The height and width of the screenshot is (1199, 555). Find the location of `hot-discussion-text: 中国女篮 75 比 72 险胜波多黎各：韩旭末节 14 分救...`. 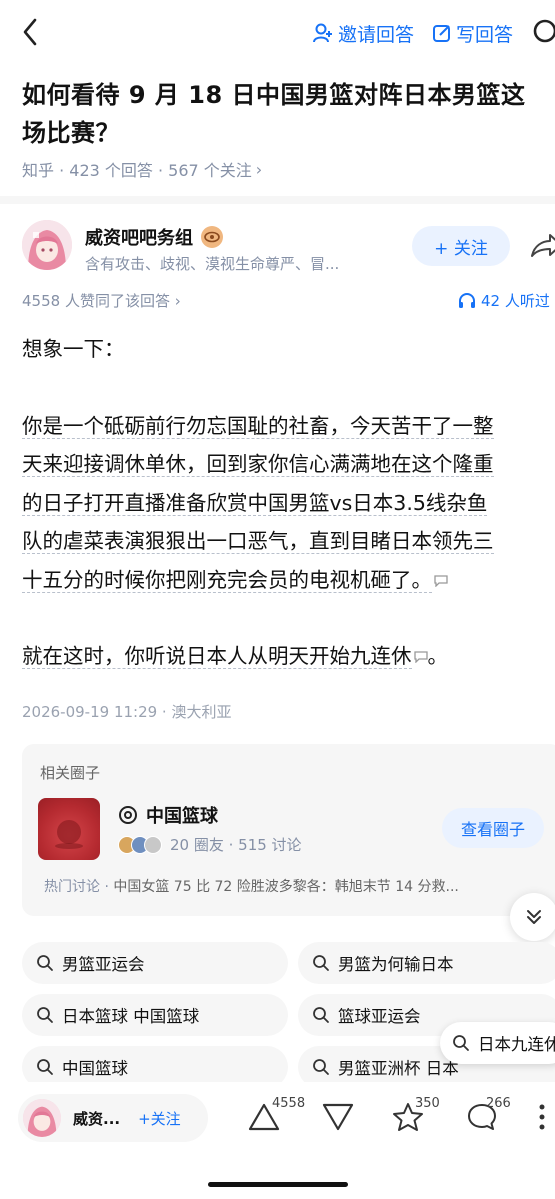

hot-discussion-text: 中国女篮 75 比 72 险胜波多黎各：韩旭末节 14 分救... is located at coordinates (286, 887).